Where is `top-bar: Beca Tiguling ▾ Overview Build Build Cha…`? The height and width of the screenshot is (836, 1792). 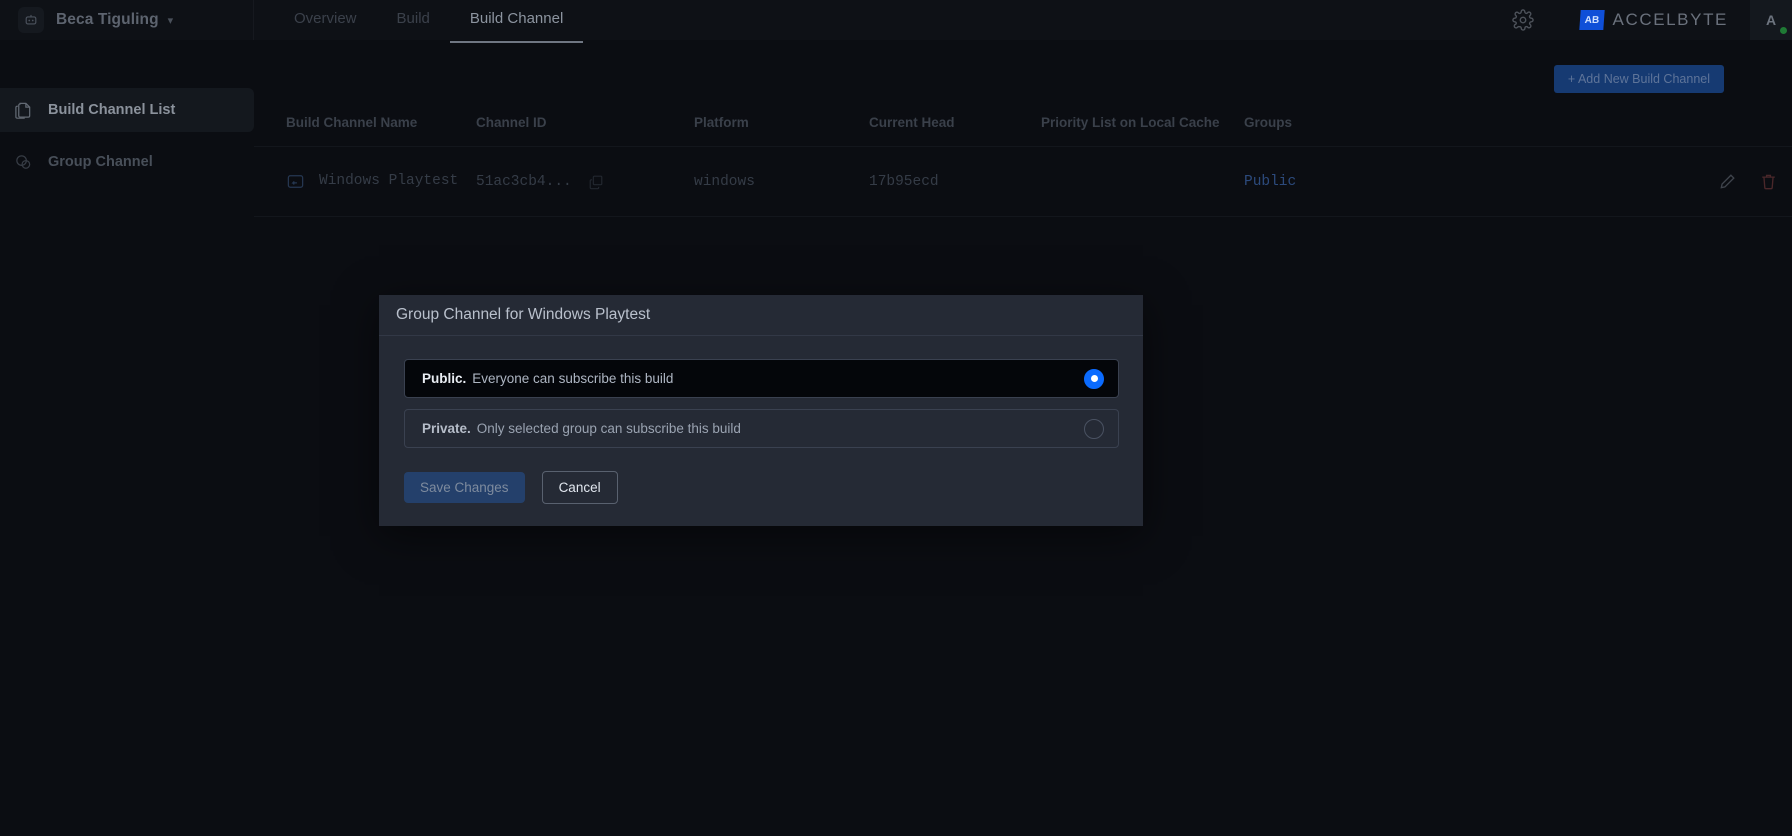
top-bar: Beca Tiguling ▾ Overview Build Build Cha… is located at coordinates (896, 21).